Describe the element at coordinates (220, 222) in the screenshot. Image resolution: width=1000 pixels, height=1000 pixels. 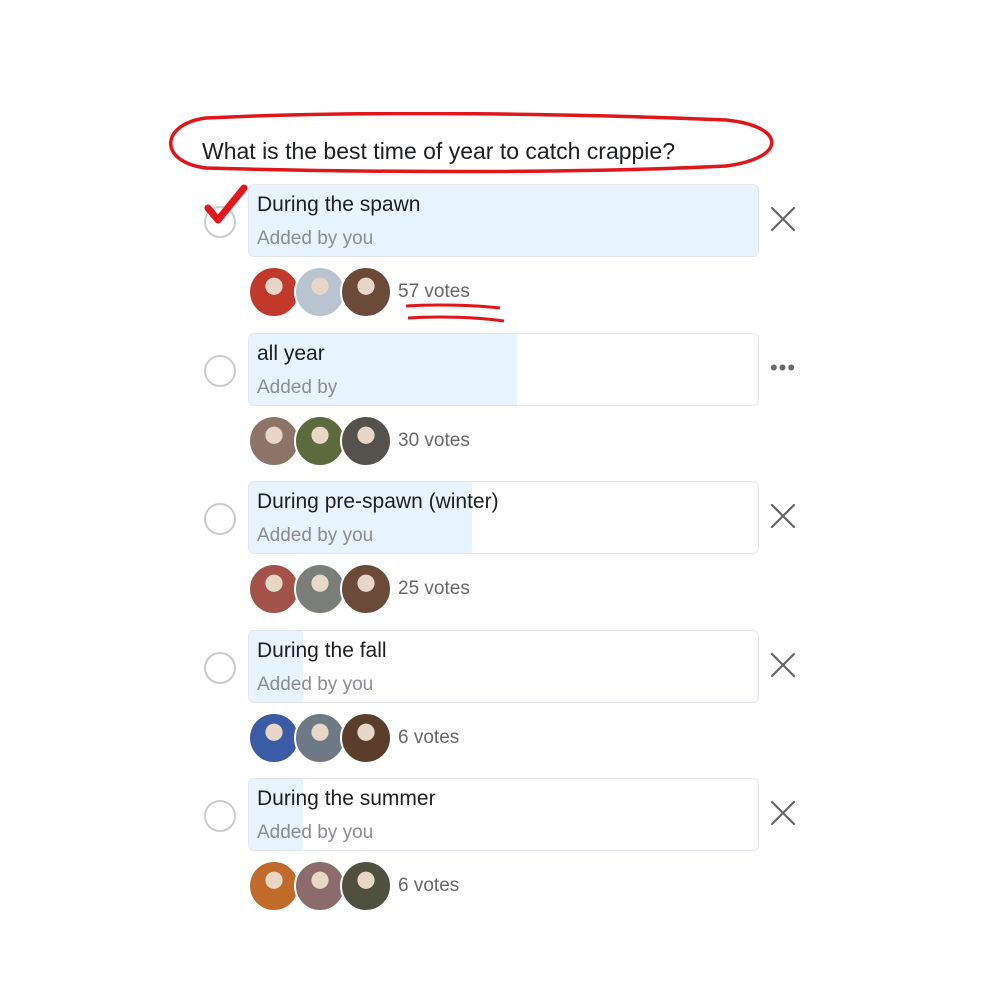
I see `radio-selected` at that location.